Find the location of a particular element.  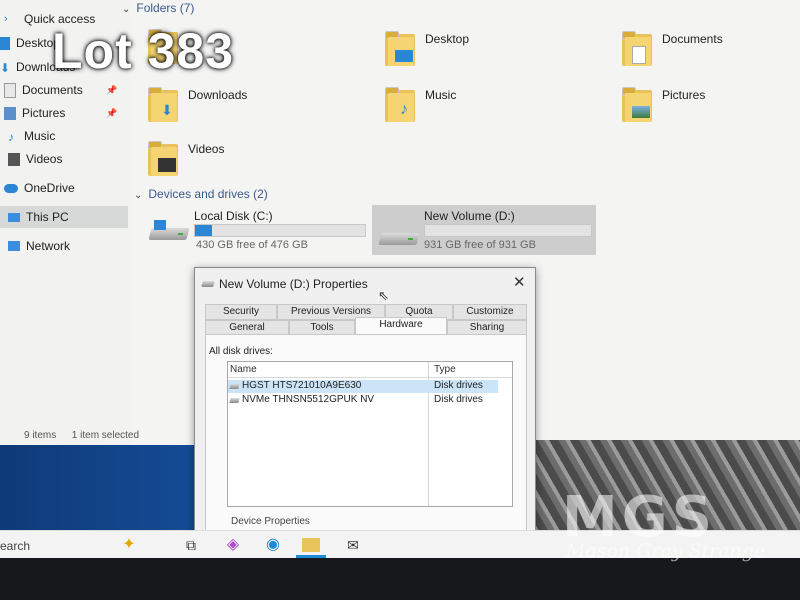

music-folder-icon: ♪ is located at coordinates (400, 103).